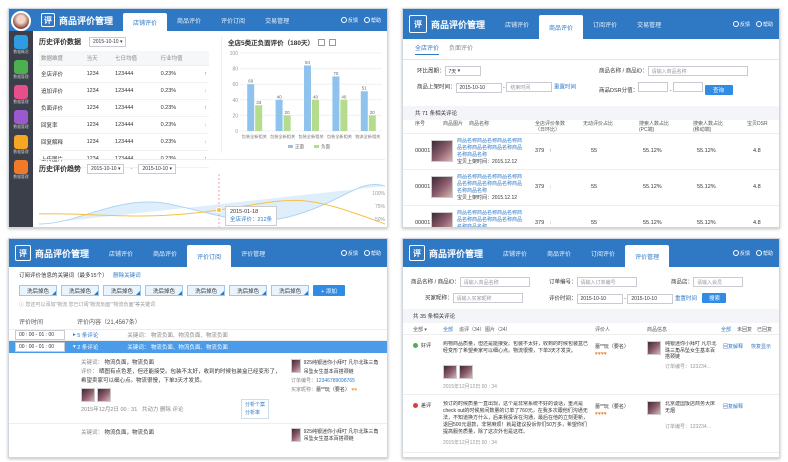  What do you see at coordinates (744, 329) in the screenshot?
I see `reply-none: 未回复` at bounding box center [744, 329].